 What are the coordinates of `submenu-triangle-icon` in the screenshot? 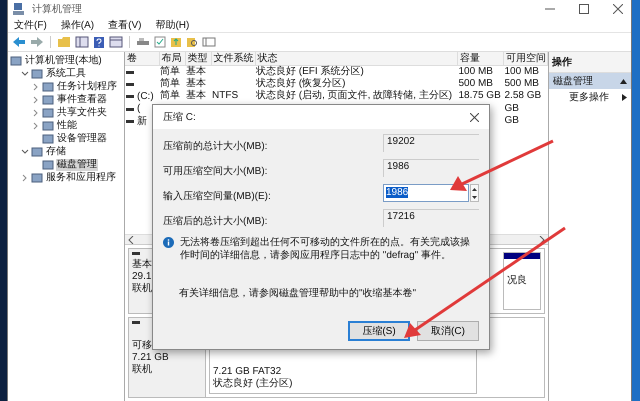 It's located at (624, 97).